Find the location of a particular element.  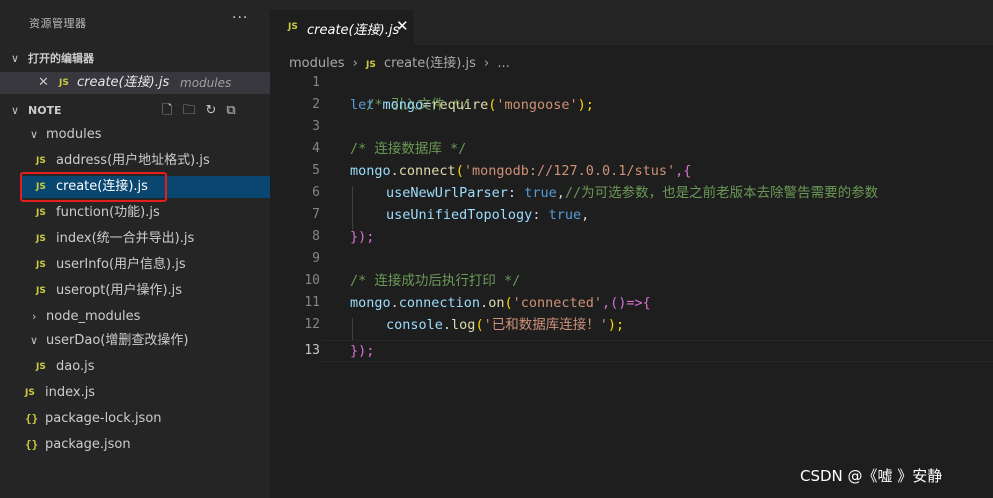

file-label: dao.js is located at coordinates (75, 366).